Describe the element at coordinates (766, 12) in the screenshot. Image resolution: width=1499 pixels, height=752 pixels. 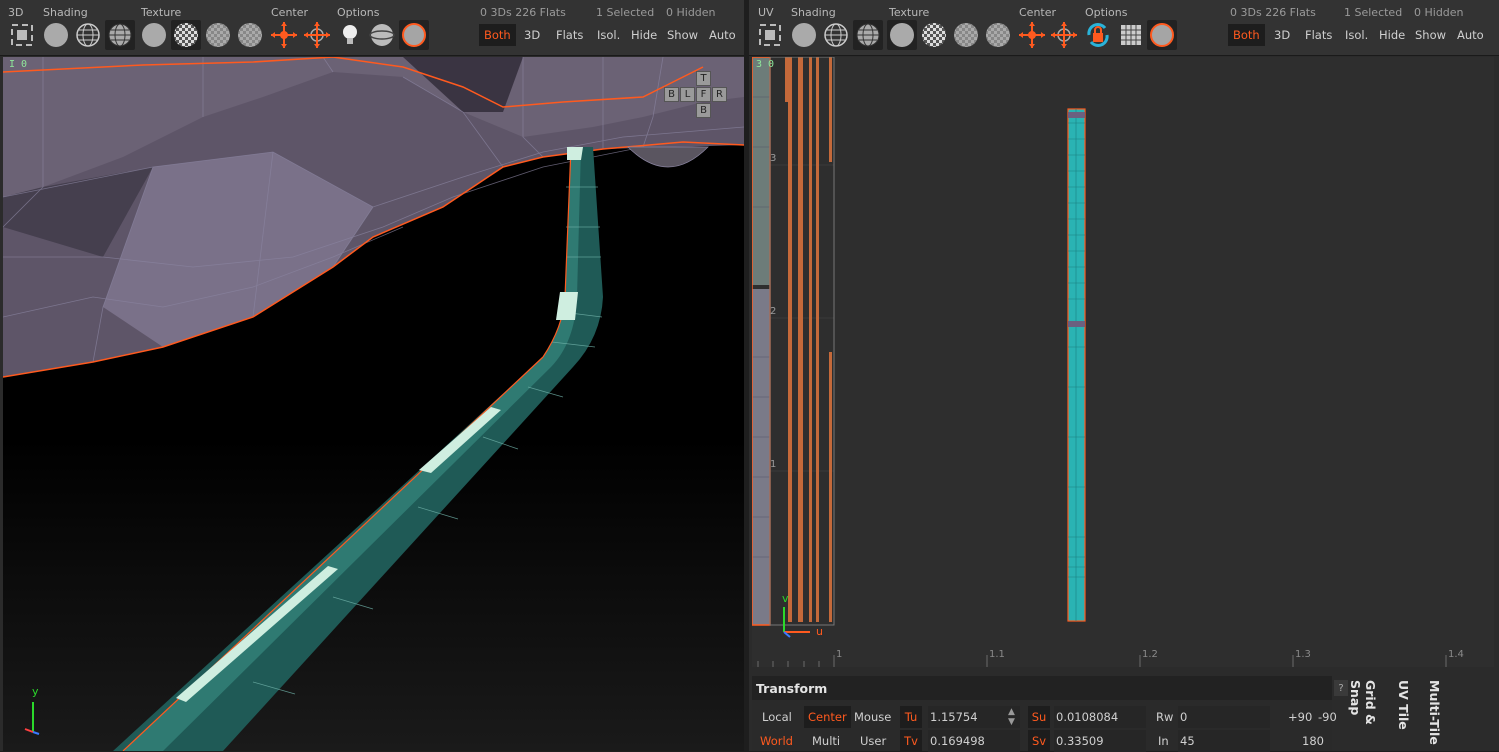
I see `uv-mode-label: UV` at that location.